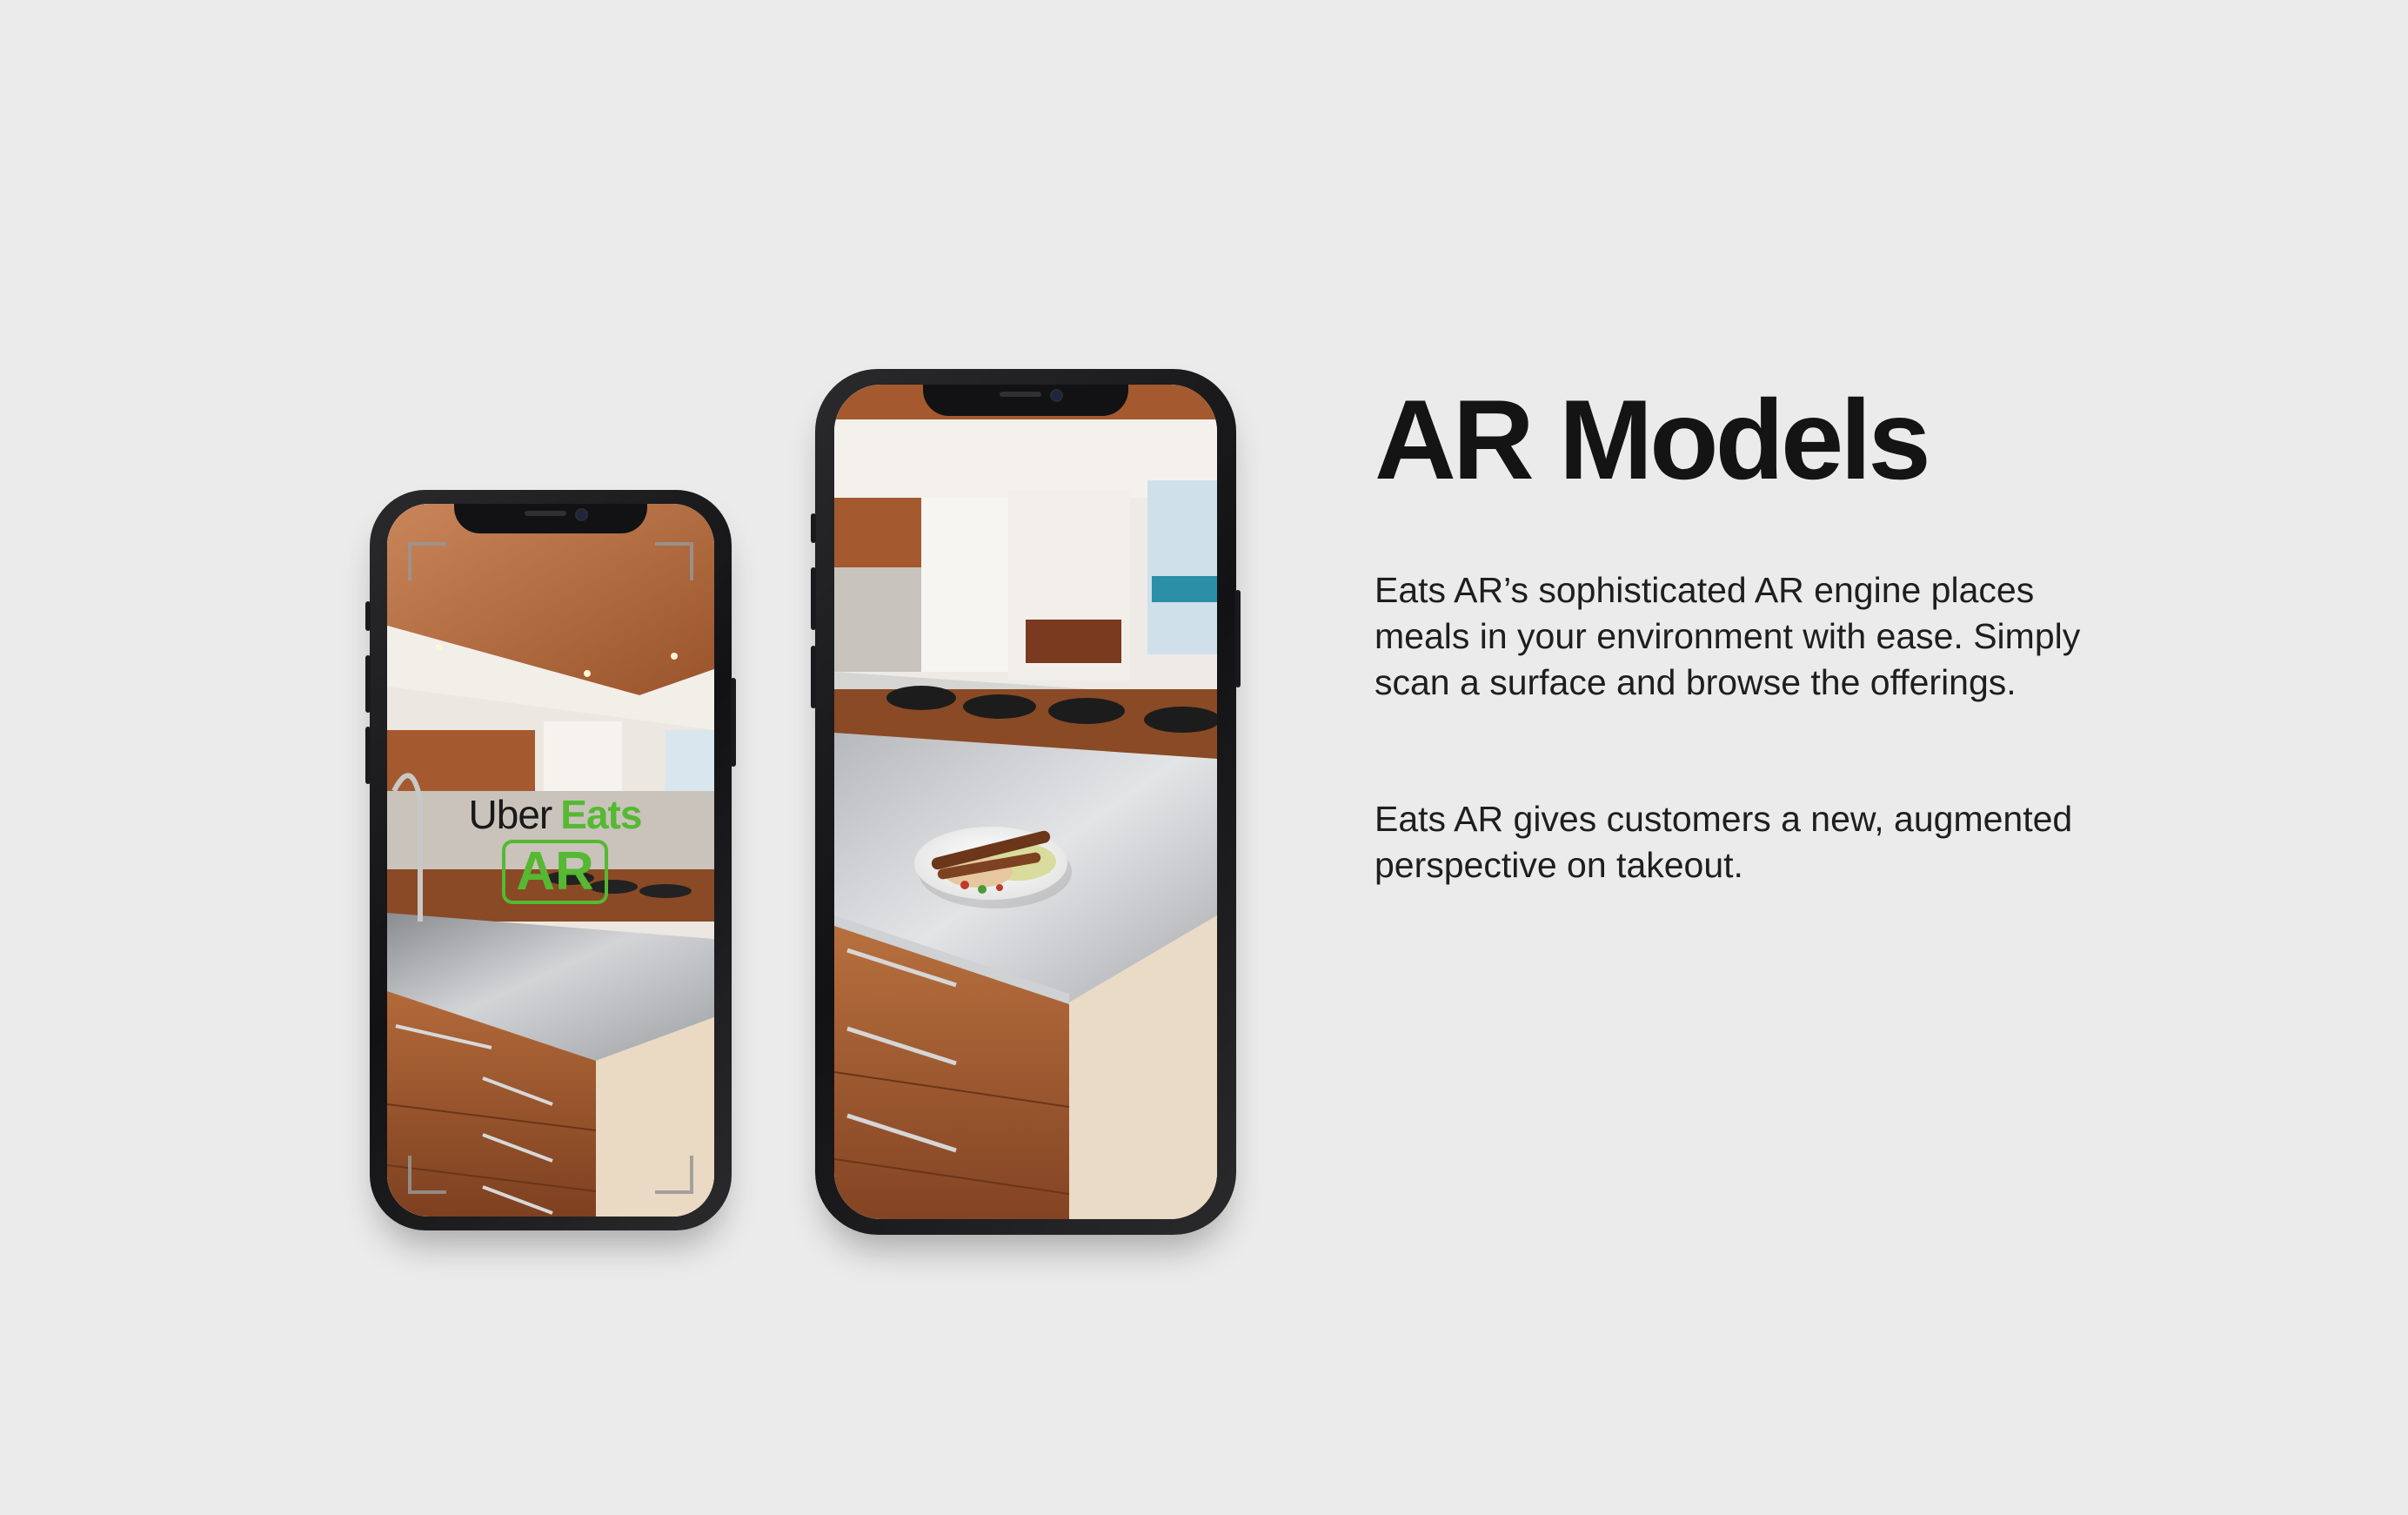 The image size is (2408, 1515). I want to click on logo-brand-text: Uber, so click(511, 814).